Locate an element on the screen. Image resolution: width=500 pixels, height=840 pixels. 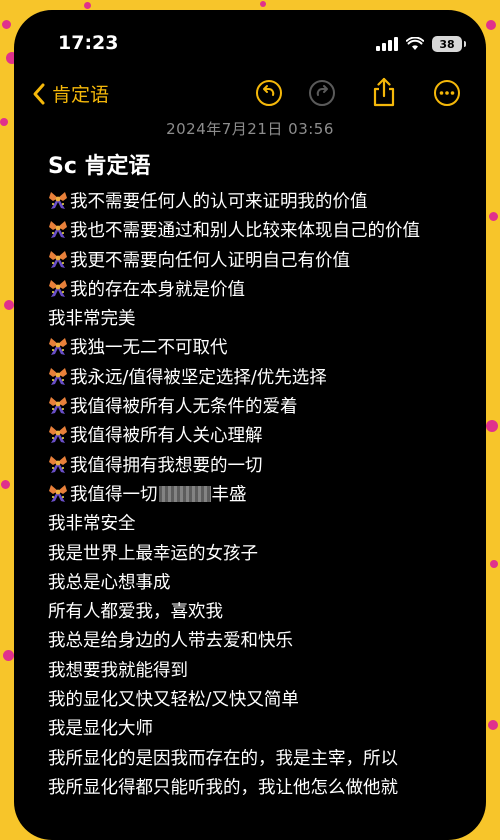
note-line-text: 我独一无二不可取代 is located at coordinates (149, 348).